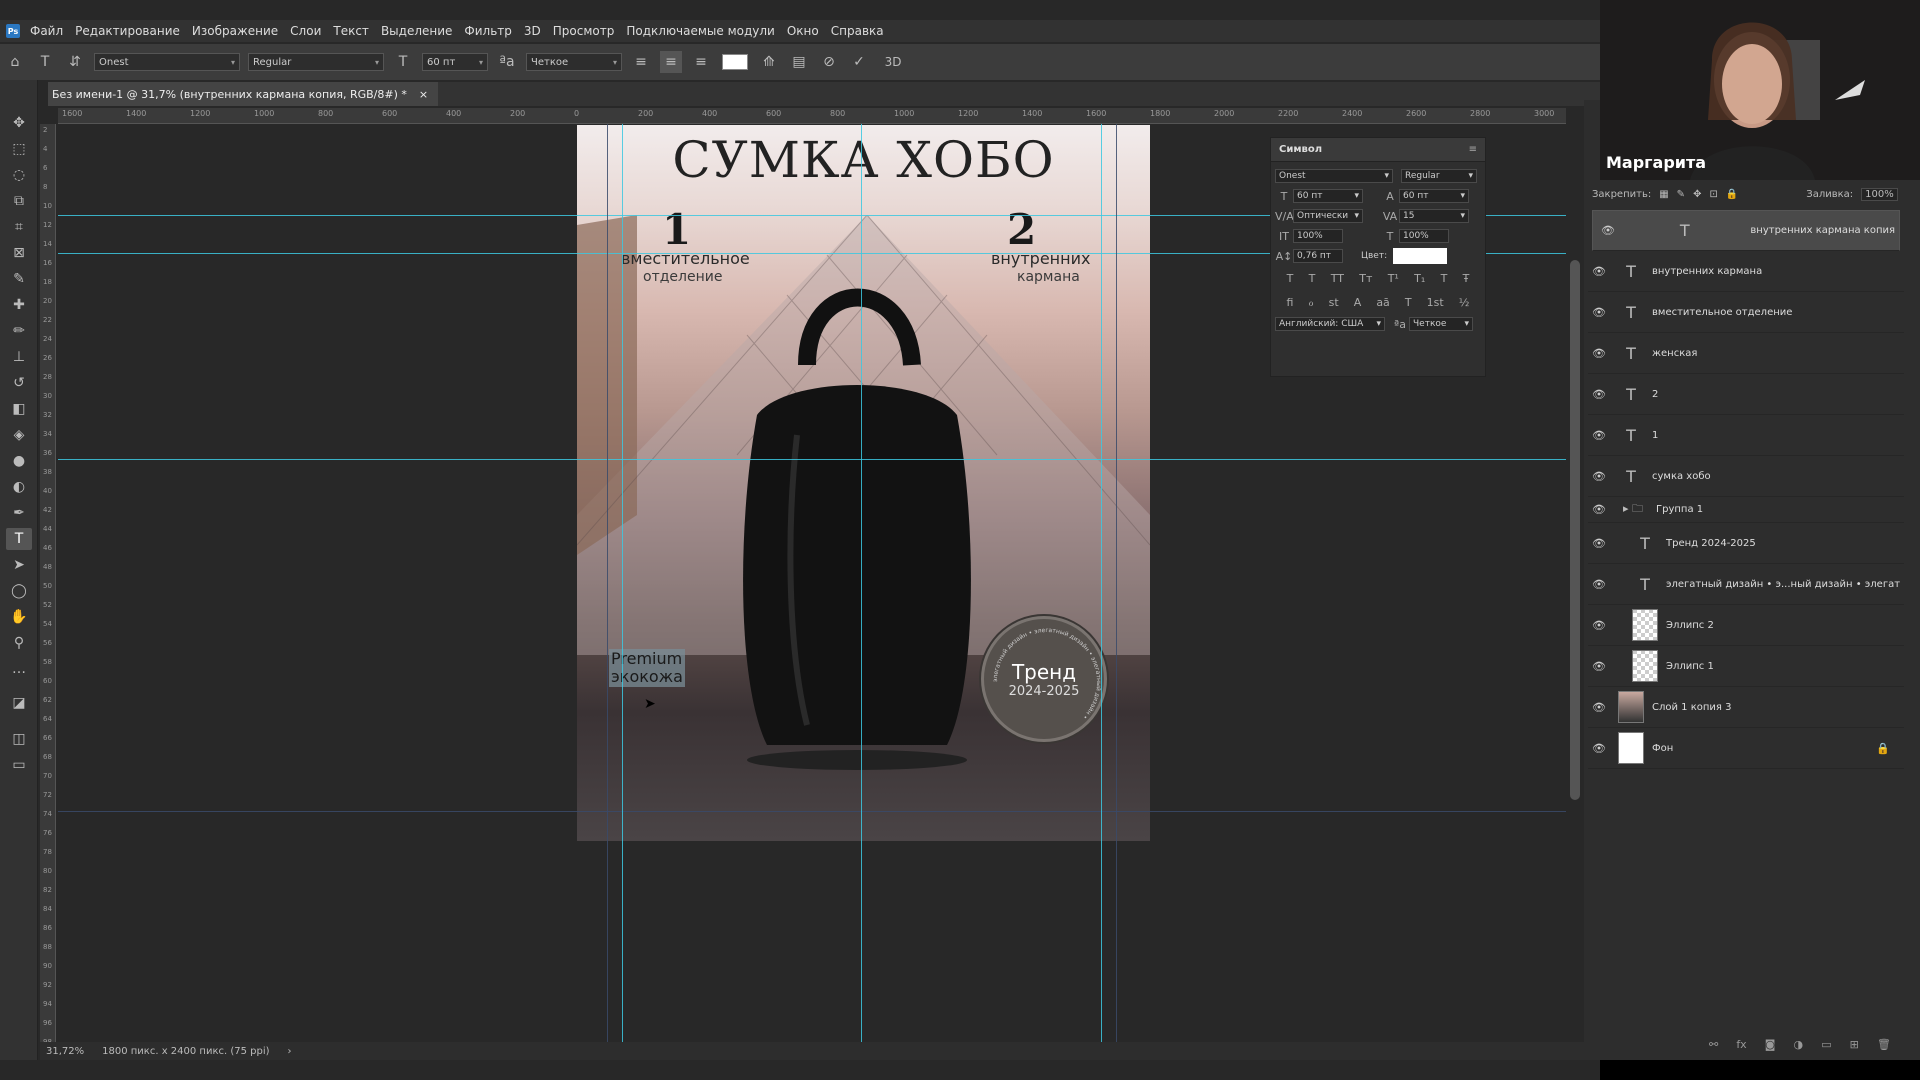  I want to click on menu-help: Справка, so click(857, 31).